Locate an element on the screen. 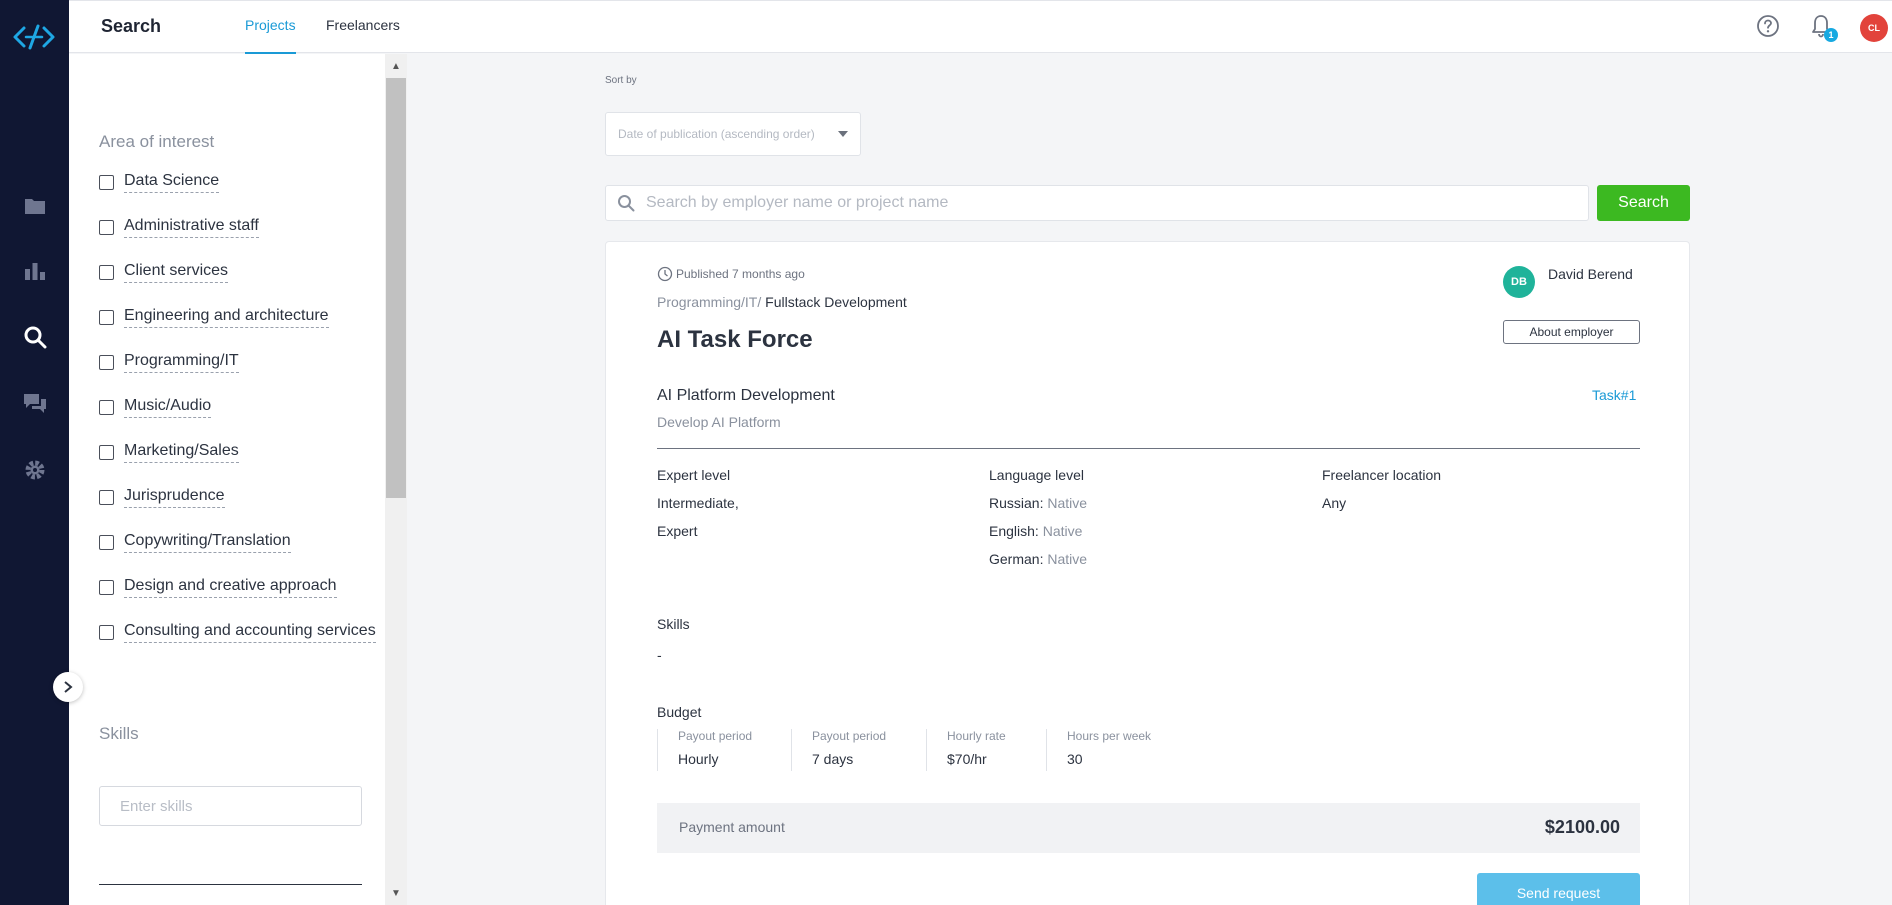  scroll-up-arrow-icon: ▲ is located at coordinates (396, 66).